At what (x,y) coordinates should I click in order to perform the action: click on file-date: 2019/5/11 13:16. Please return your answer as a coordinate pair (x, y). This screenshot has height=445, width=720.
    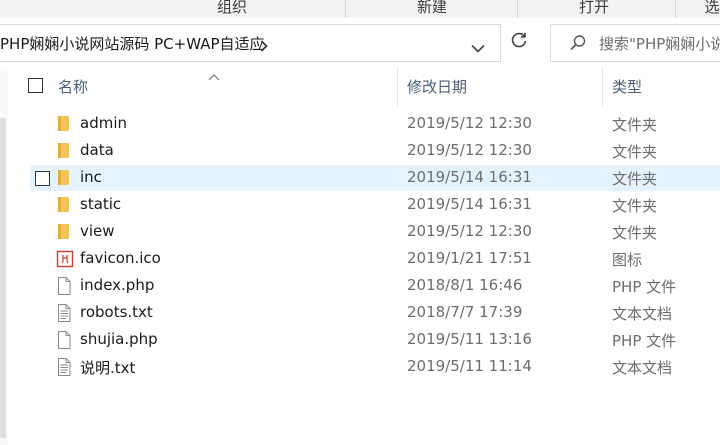
    Looking at the image, I should click on (469, 339).